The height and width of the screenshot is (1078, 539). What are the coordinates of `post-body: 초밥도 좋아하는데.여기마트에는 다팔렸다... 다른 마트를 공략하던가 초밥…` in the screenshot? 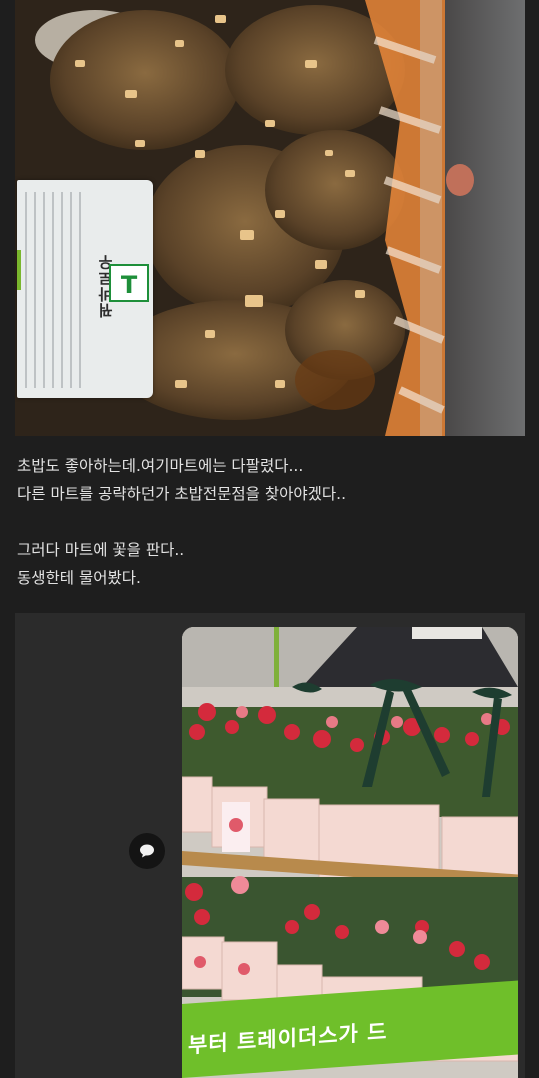 It's located at (269, 522).